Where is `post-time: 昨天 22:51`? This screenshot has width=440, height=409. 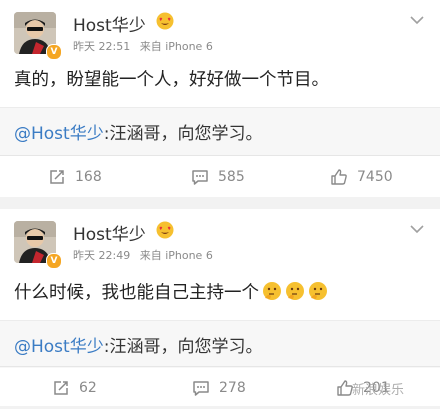
post-time: 昨天 22:51 is located at coordinates (102, 46).